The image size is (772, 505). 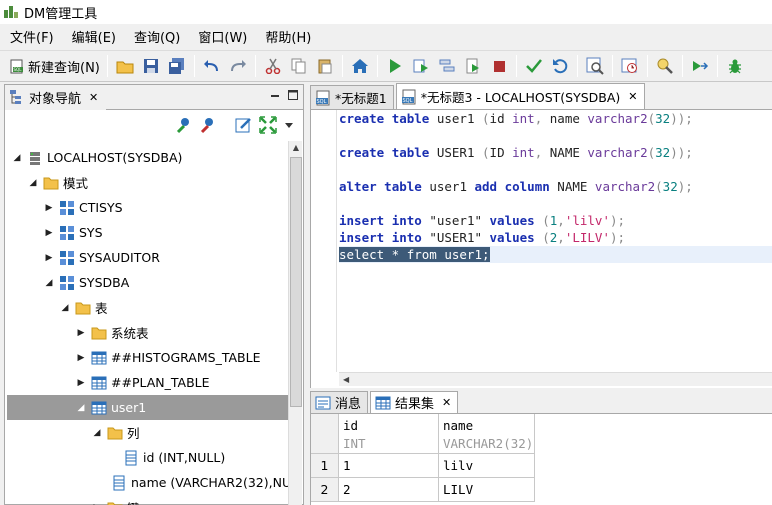 What do you see at coordinates (487, 434) in the screenshot?
I see `column-header: name VARCHAR2(32)` at bounding box center [487, 434].